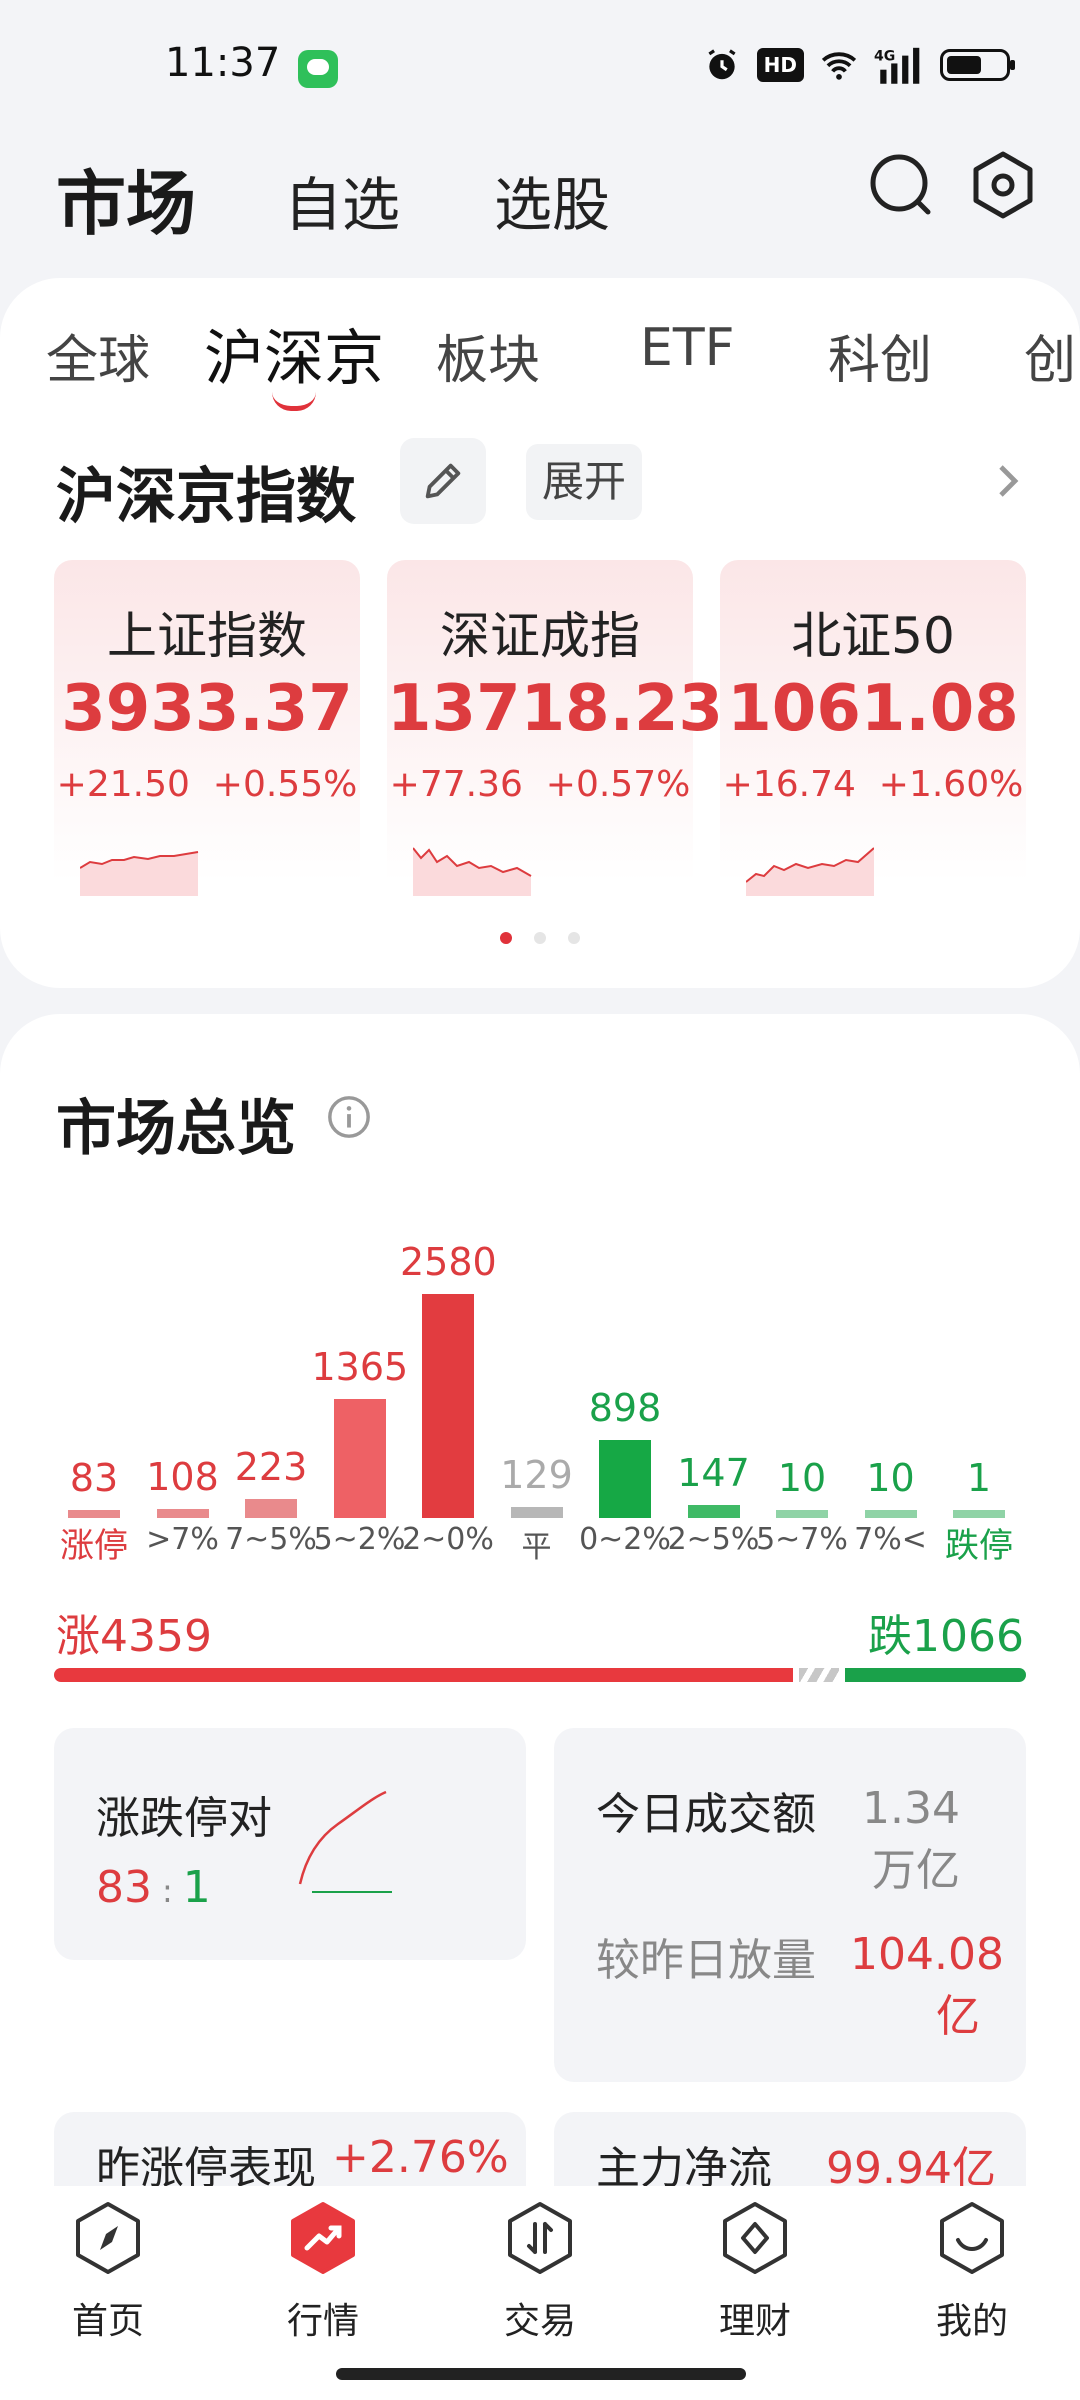 Image resolution: width=1080 pixels, height=2400 pixels. What do you see at coordinates (108, 2238) in the screenshot?
I see `home-compass-icon` at bounding box center [108, 2238].